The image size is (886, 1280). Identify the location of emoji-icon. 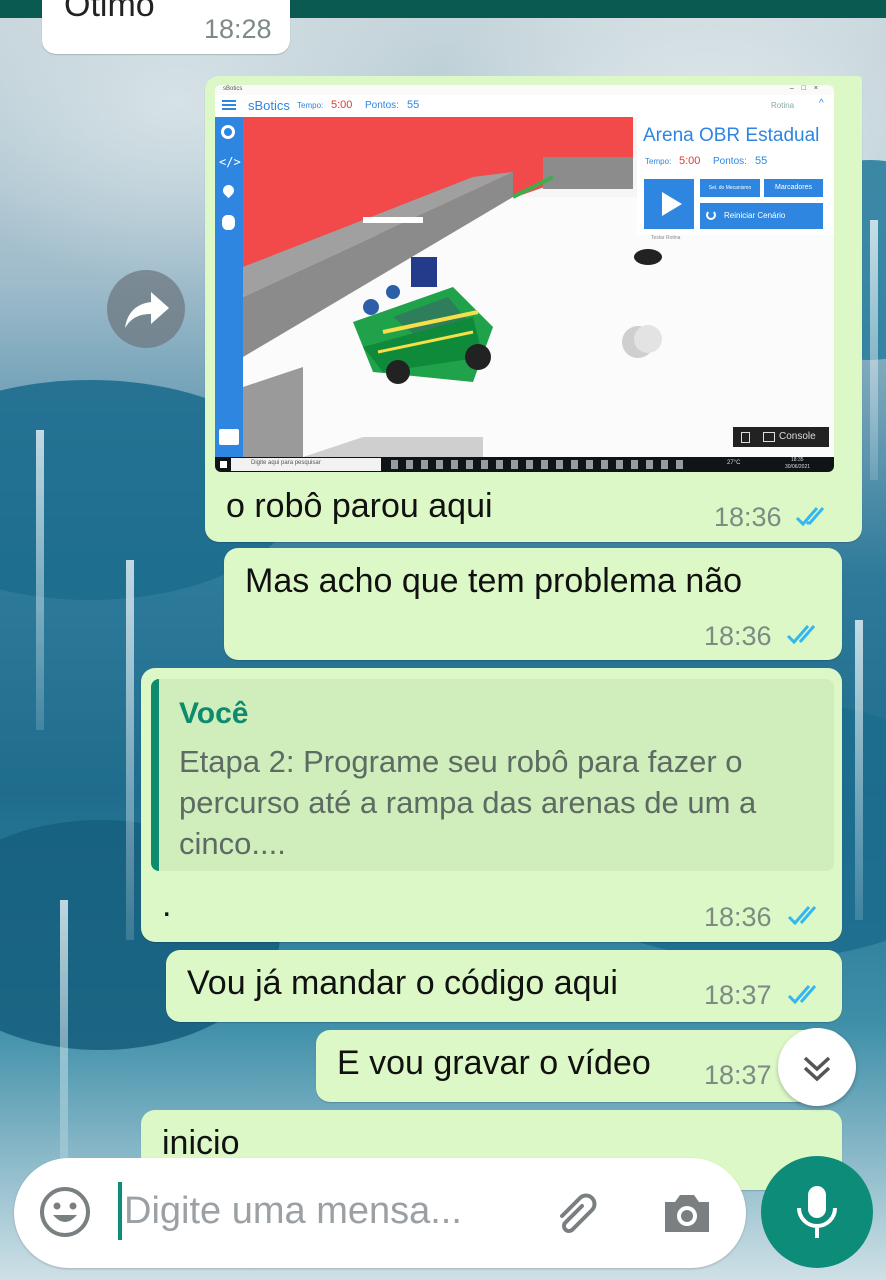
(65, 1212).